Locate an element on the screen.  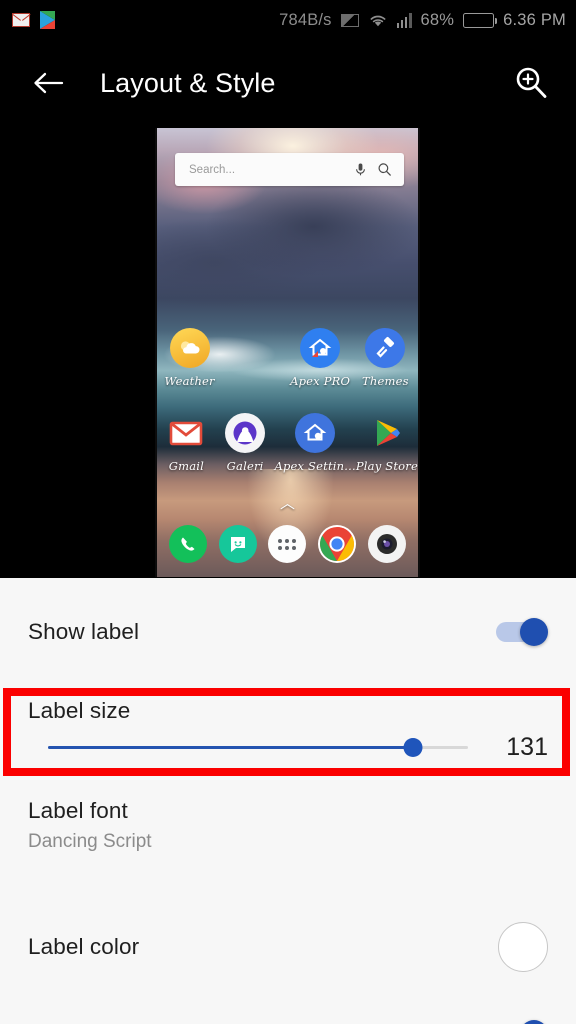
app-drawer-chevron-icon: ︿ is located at coordinates (287, 503).